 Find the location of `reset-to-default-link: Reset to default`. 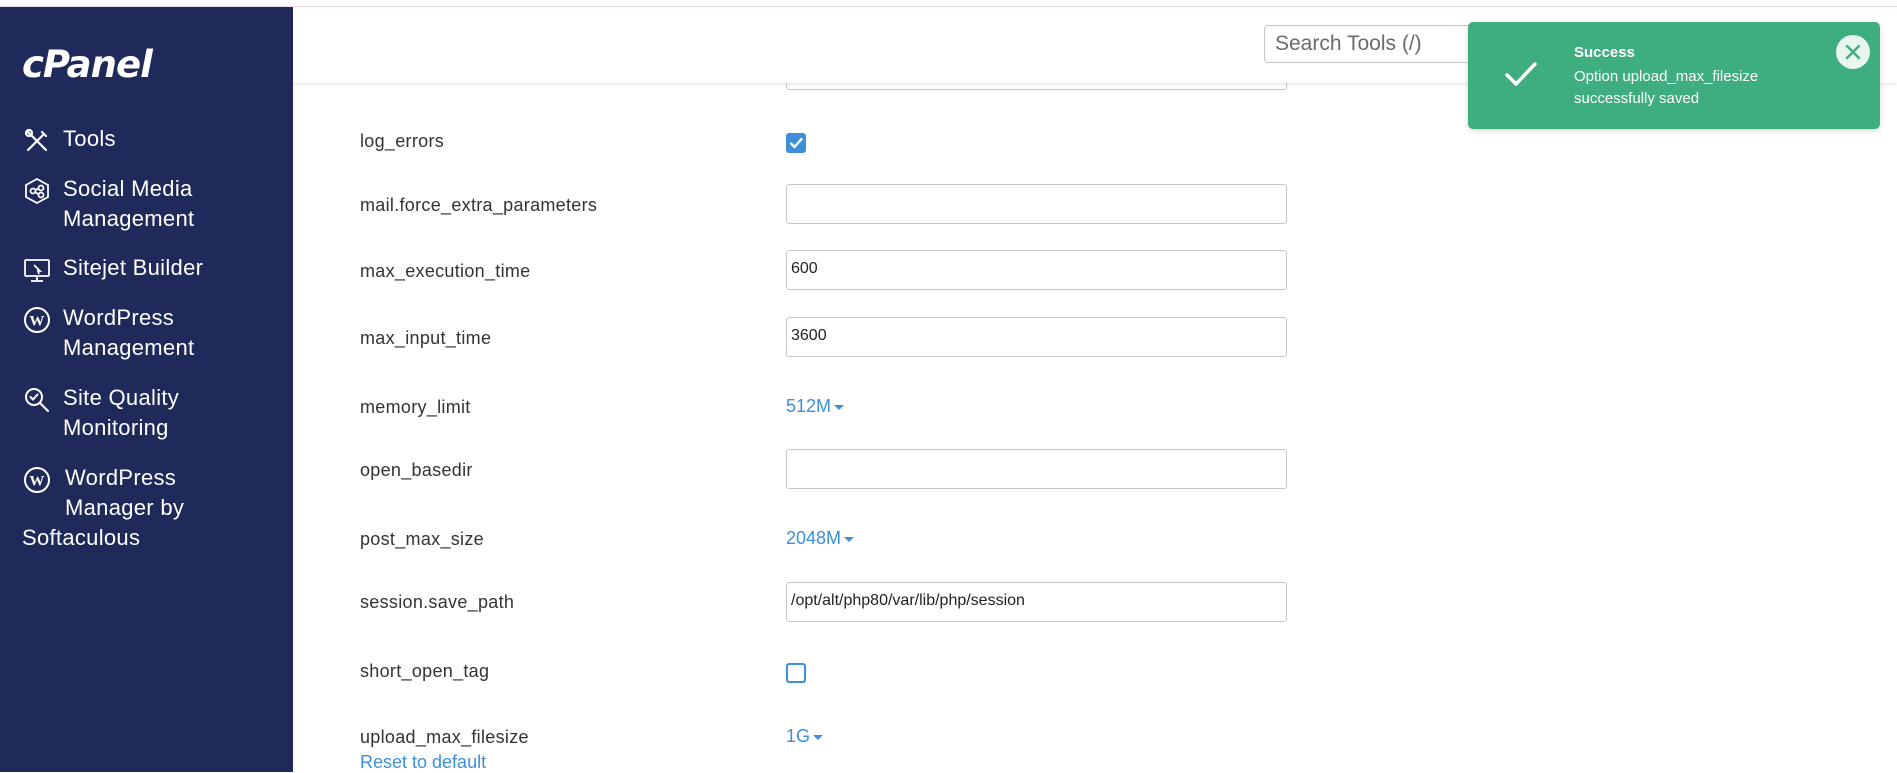

reset-to-default-link: Reset to default is located at coordinates (423, 762).